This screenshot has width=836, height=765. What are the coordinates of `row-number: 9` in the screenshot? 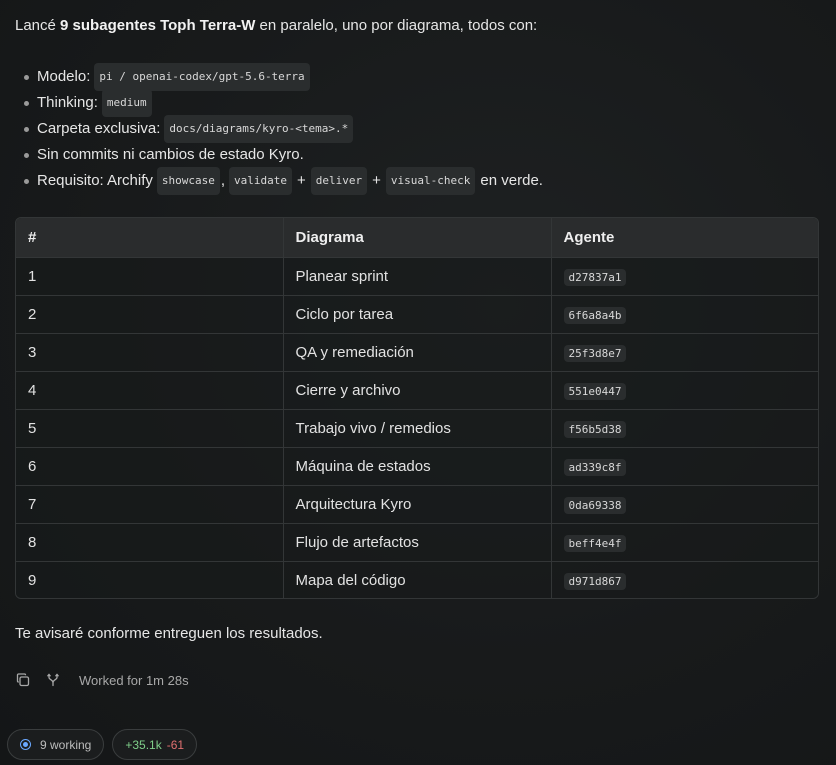 It's located at (32, 580).